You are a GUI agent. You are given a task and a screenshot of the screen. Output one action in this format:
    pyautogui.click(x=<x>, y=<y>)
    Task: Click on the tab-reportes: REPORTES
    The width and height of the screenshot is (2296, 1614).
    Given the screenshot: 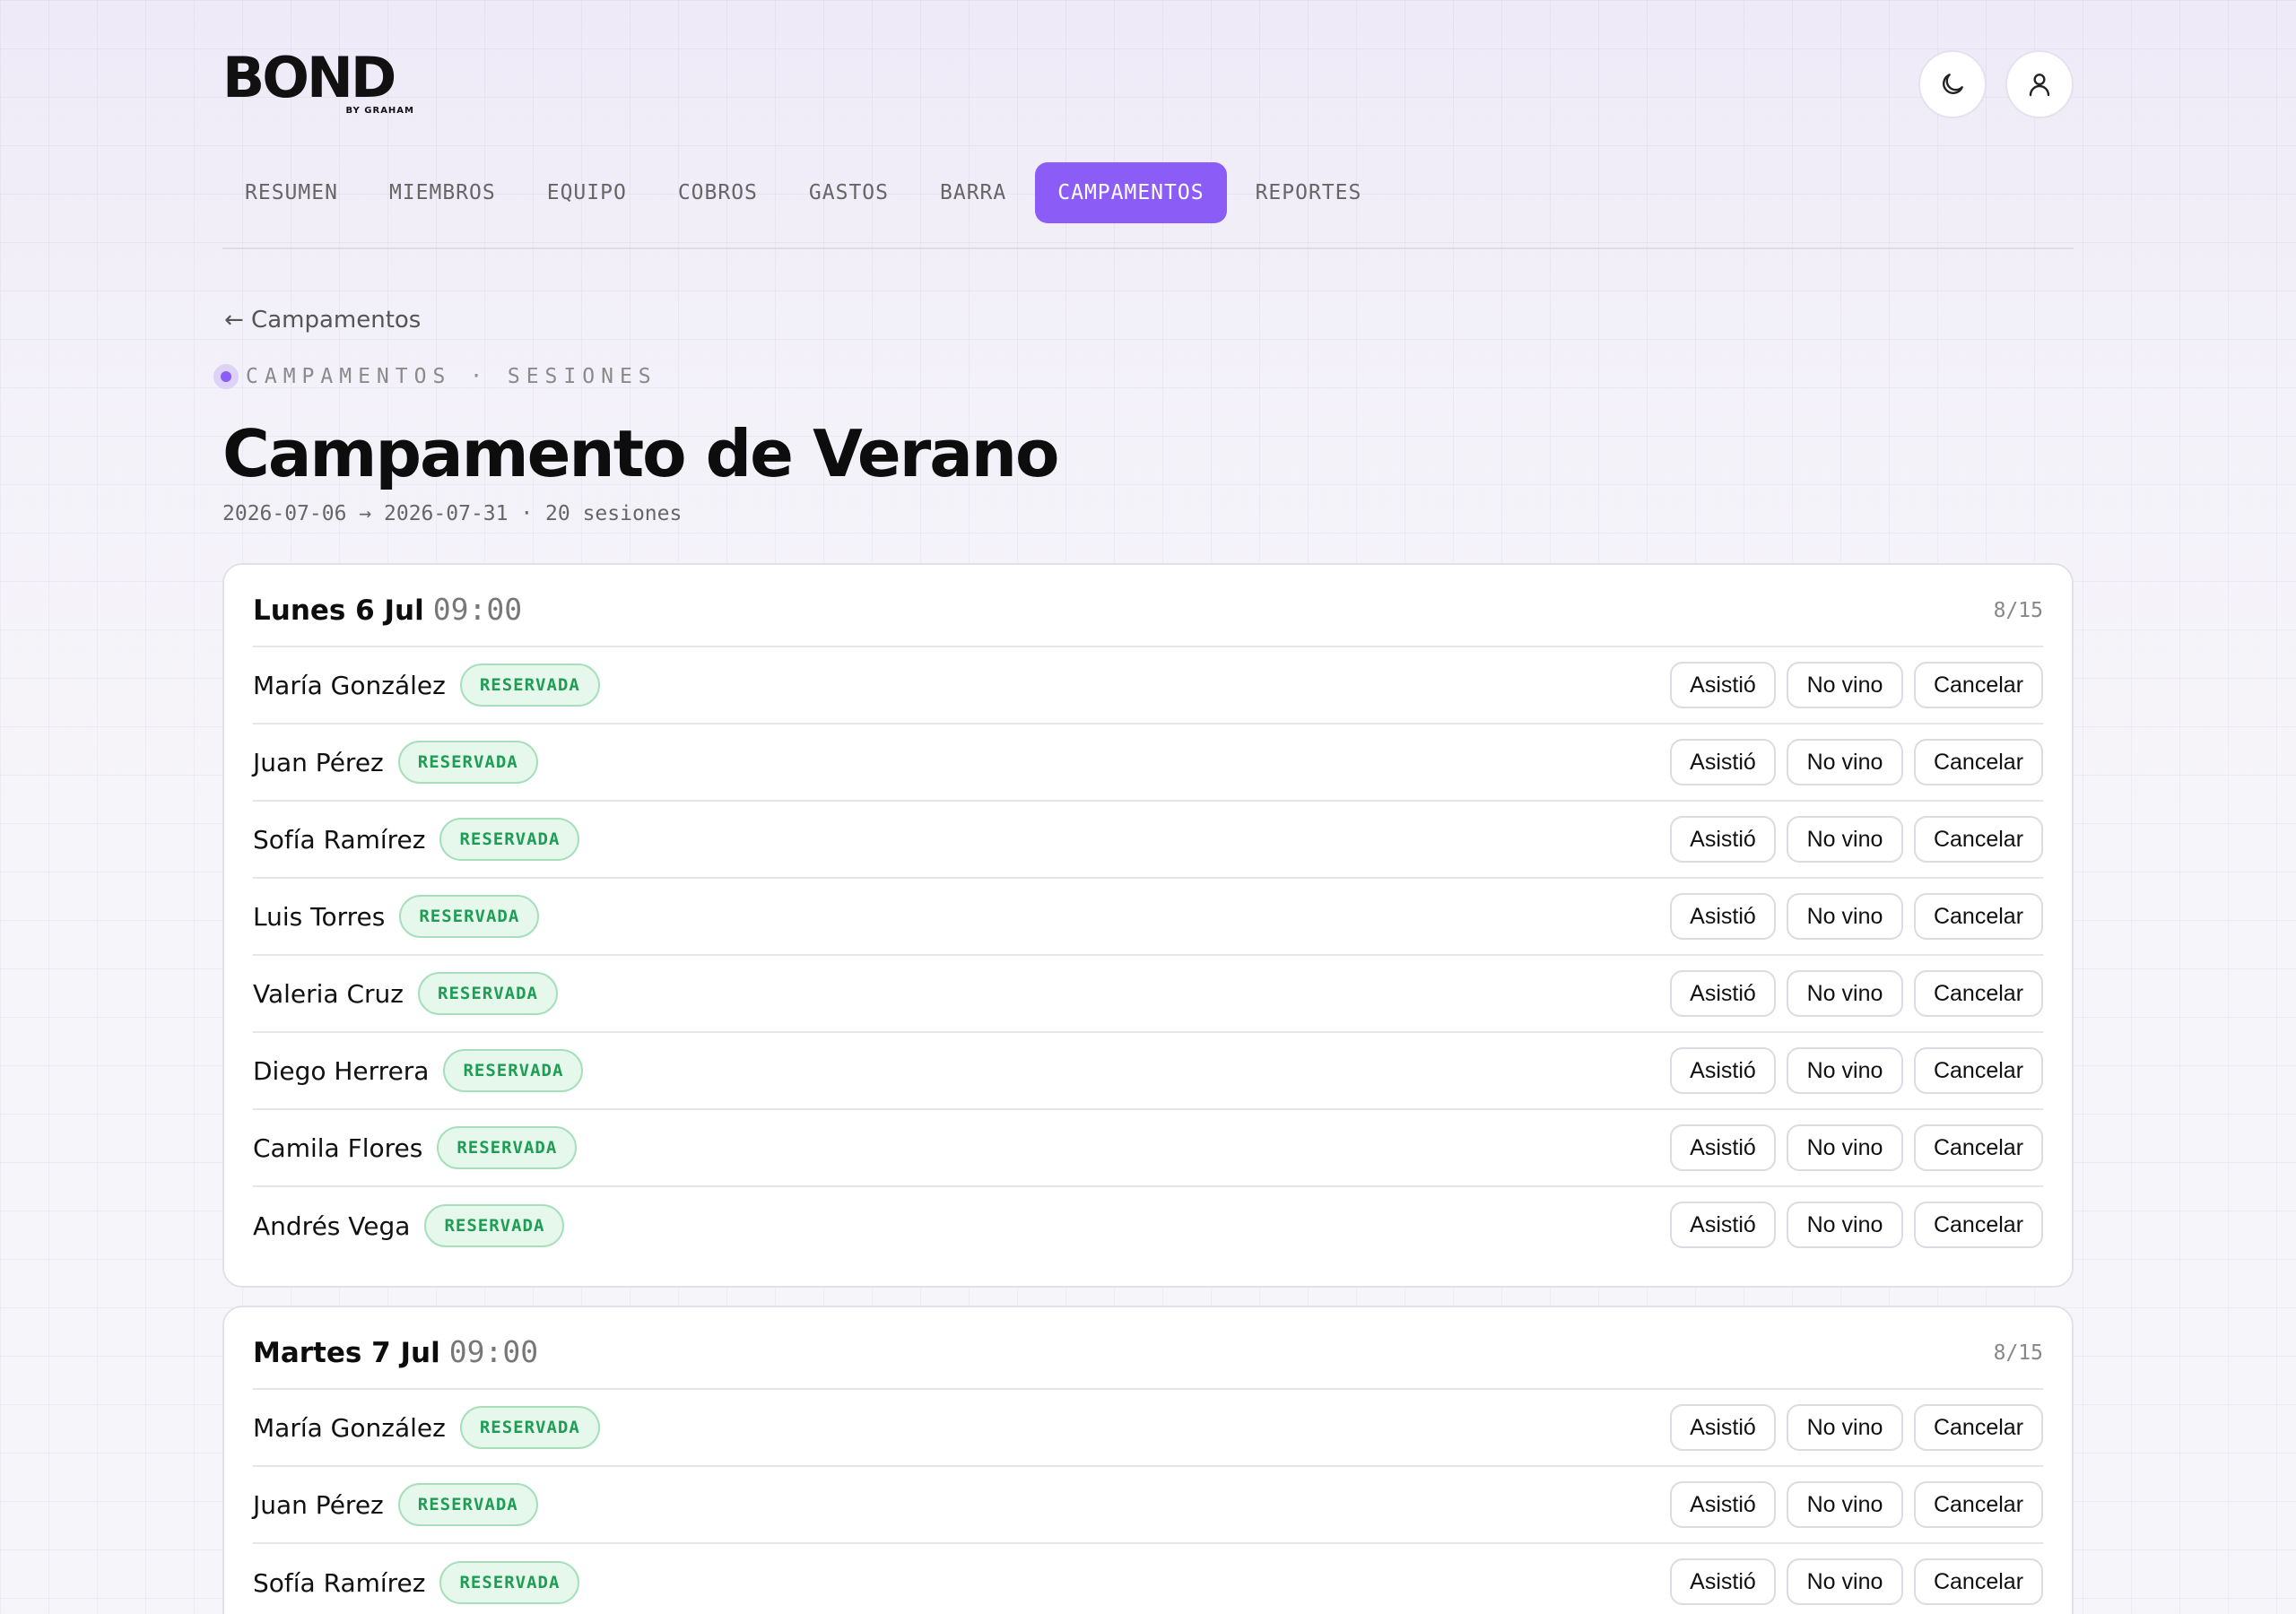 What is the action you would take?
    pyautogui.click(x=1309, y=192)
    